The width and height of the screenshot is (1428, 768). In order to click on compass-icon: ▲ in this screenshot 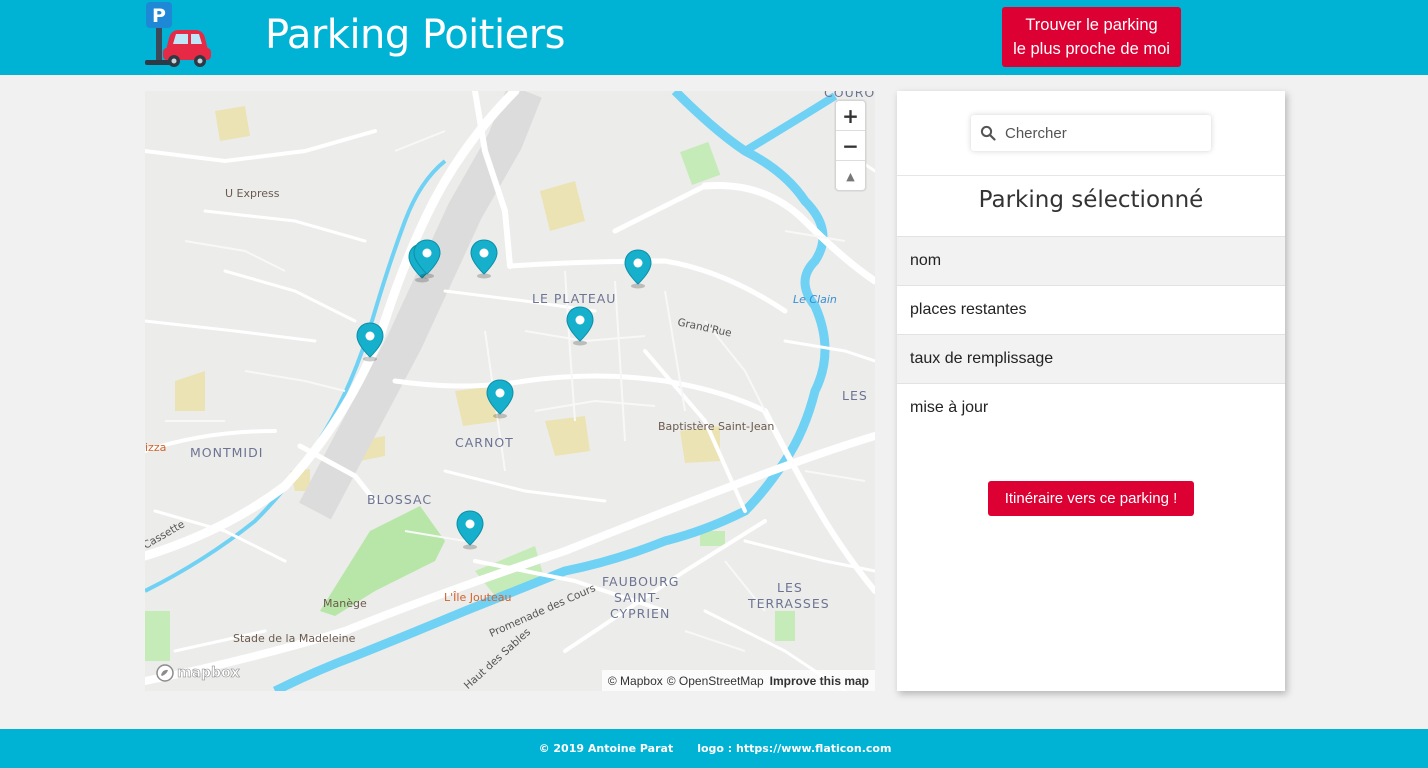, I will do `click(850, 176)`.